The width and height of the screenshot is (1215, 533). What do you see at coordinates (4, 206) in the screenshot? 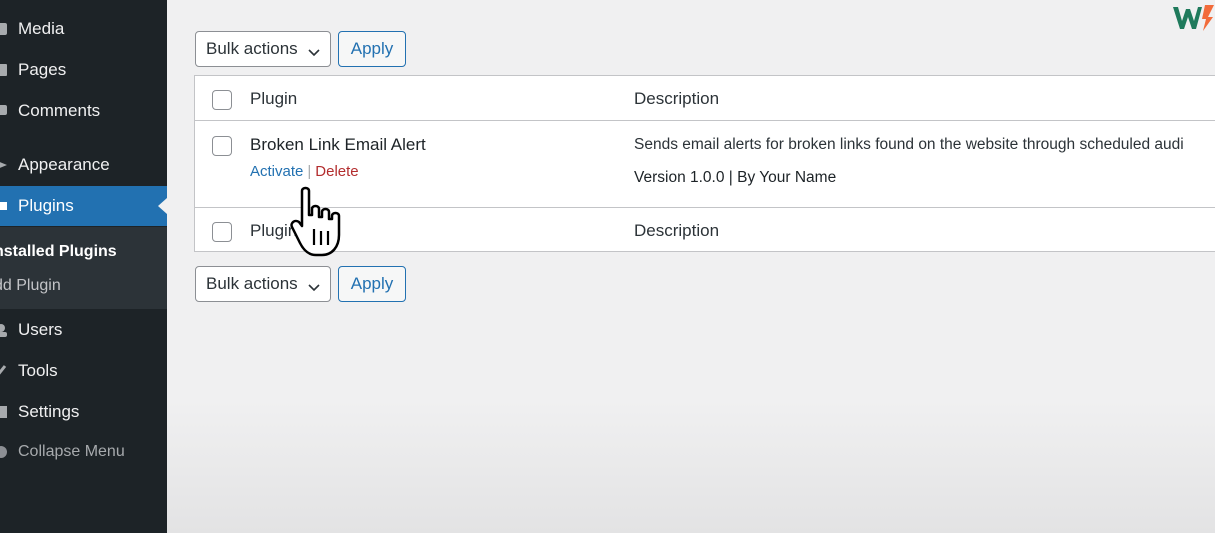
I see `plugins-icon` at bounding box center [4, 206].